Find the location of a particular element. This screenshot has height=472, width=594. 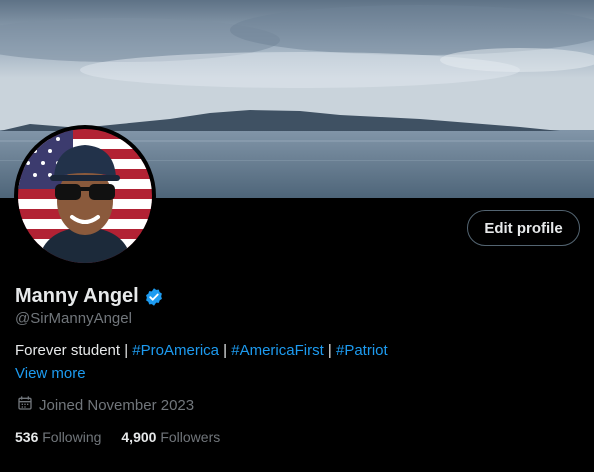

followers-count: 4,900 is located at coordinates (139, 437).